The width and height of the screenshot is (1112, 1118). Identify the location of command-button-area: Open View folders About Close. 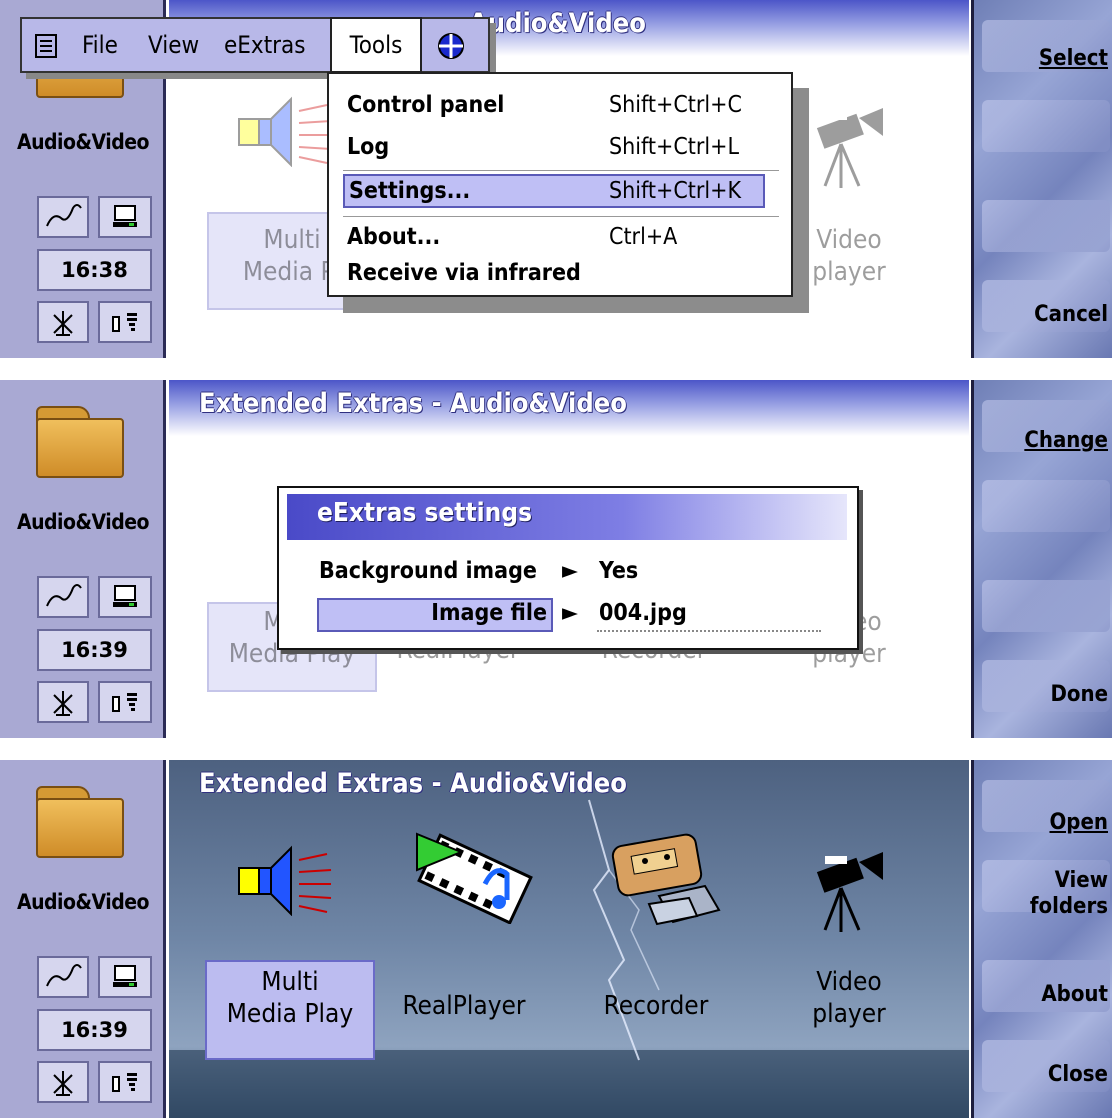
(1041, 939).